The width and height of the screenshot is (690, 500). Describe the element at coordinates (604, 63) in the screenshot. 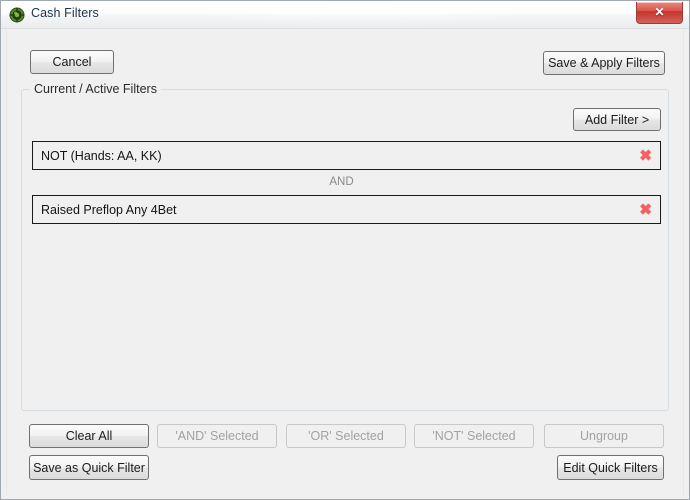

I see `save-and-apply-filters-button: Save & Apply Filters` at that location.